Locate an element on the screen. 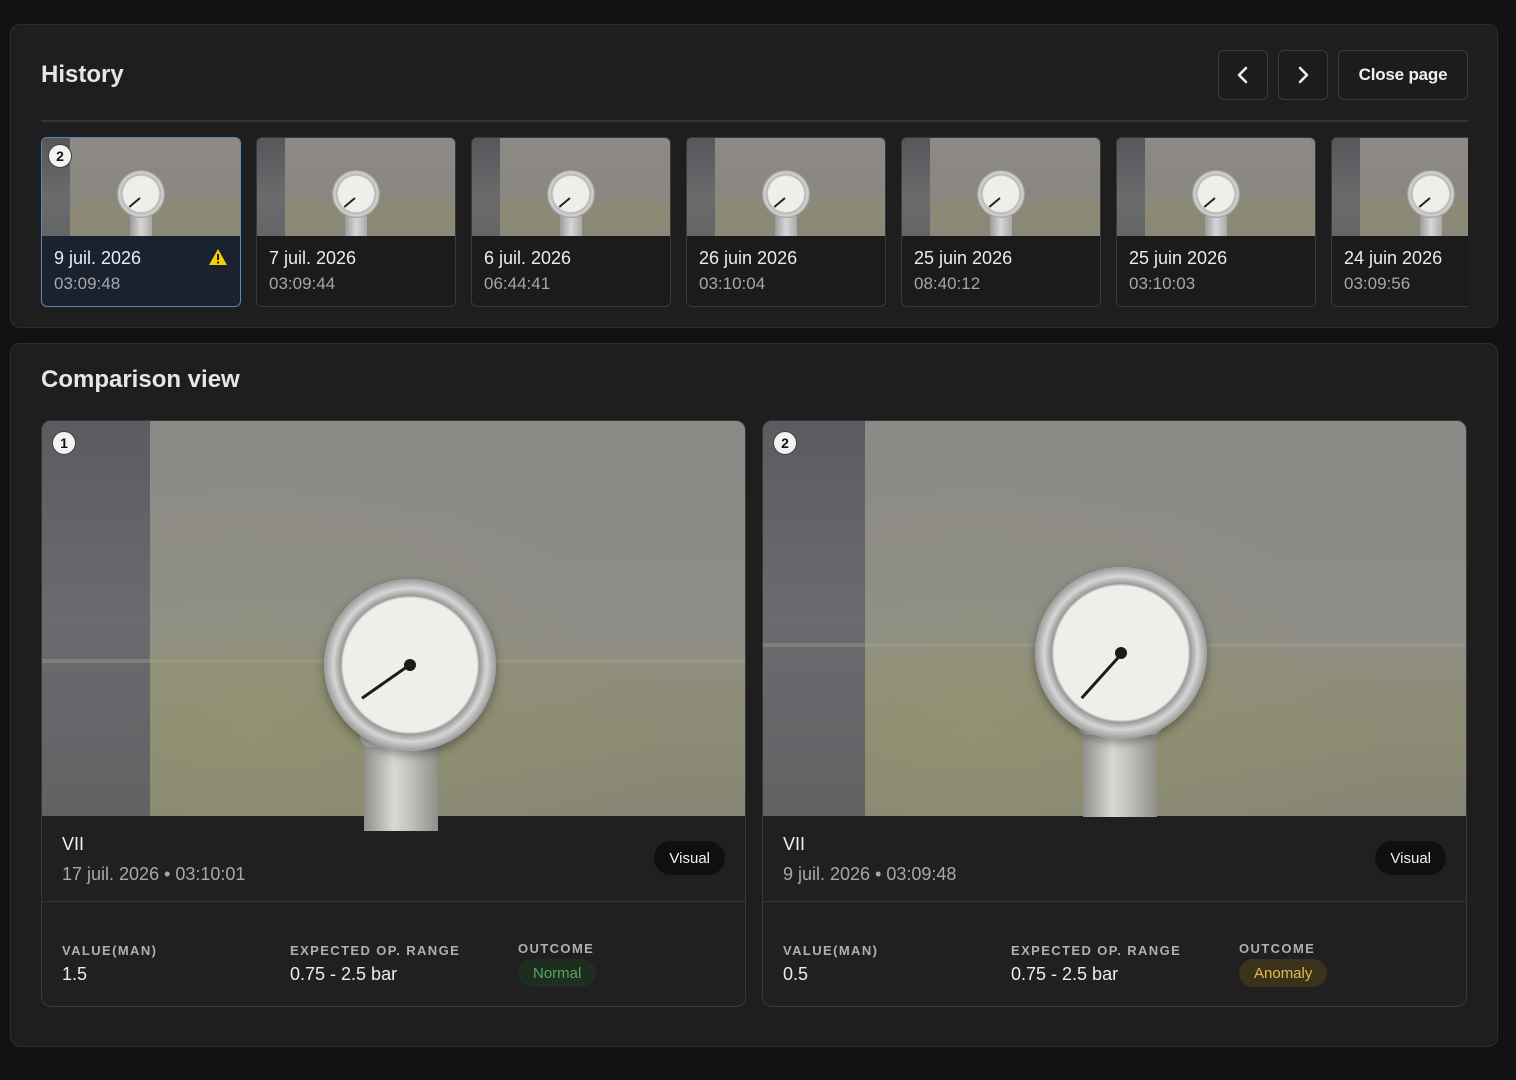 This screenshot has width=1516, height=1080. value-reading: 1.5 is located at coordinates (75, 974).